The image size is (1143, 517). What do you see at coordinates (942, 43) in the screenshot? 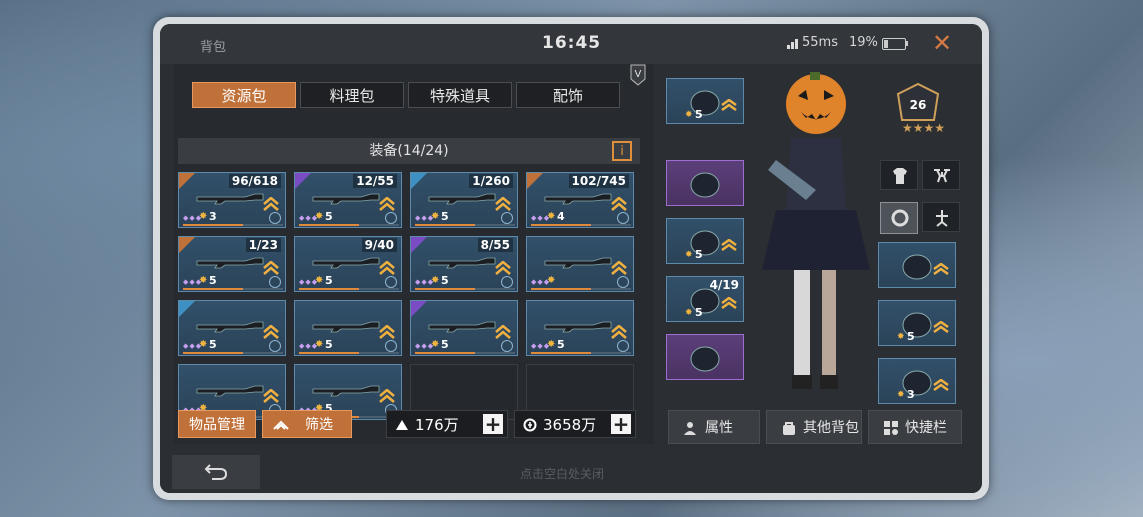
I see `close-button: ✕` at bounding box center [942, 43].